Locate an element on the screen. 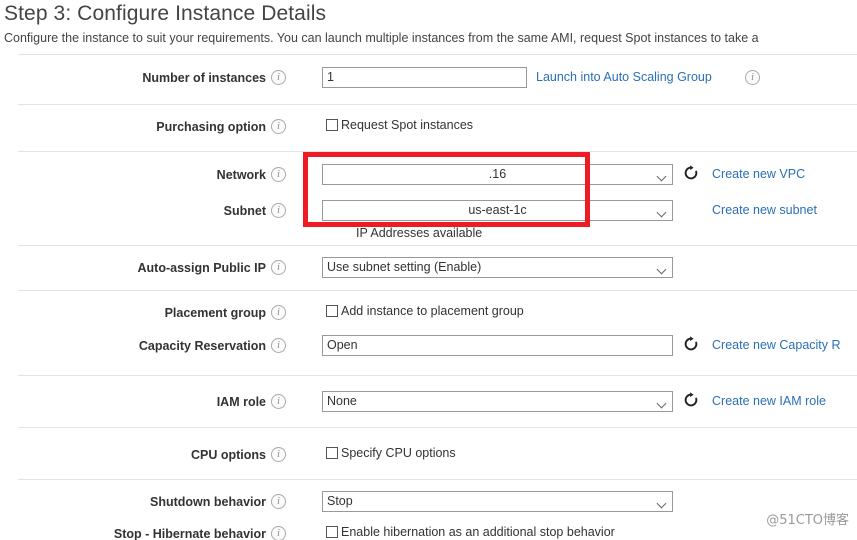 Image resolution: width=857 pixels, height=540 pixels. enable-hibernation-checkbox is located at coordinates (332, 532).